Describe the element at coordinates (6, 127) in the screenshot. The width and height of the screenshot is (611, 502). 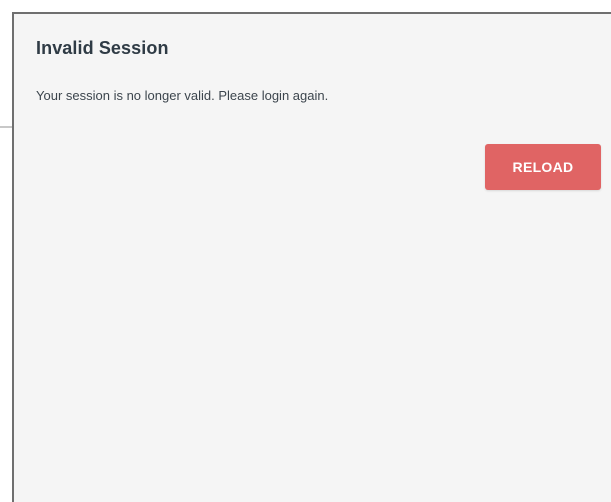
I see `backdrop-divider` at that location.